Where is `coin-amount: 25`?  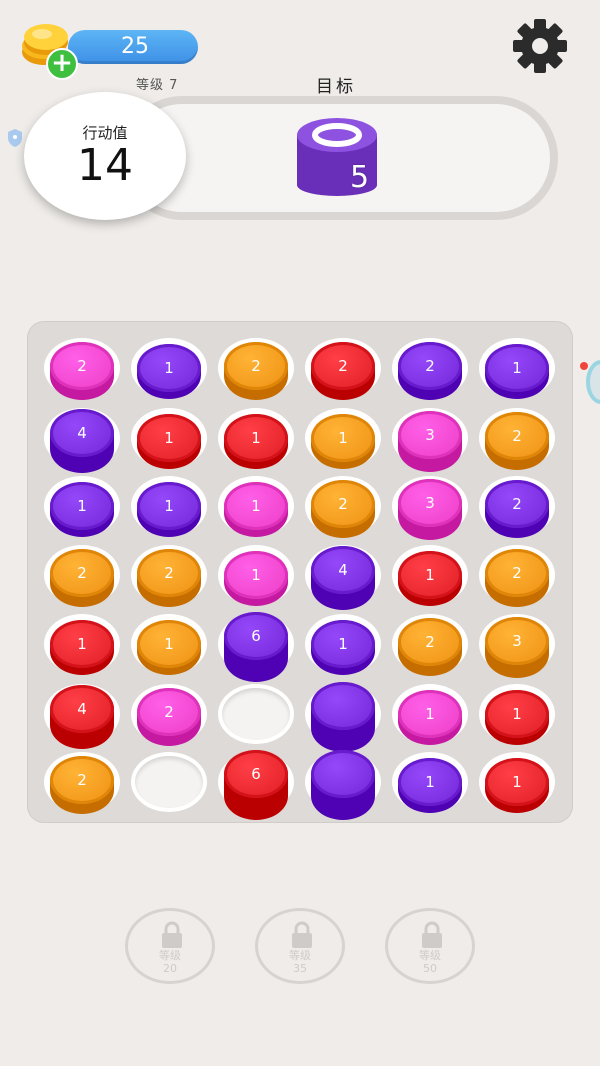 coin-amount: 25 is located at coordinates (135, 46).